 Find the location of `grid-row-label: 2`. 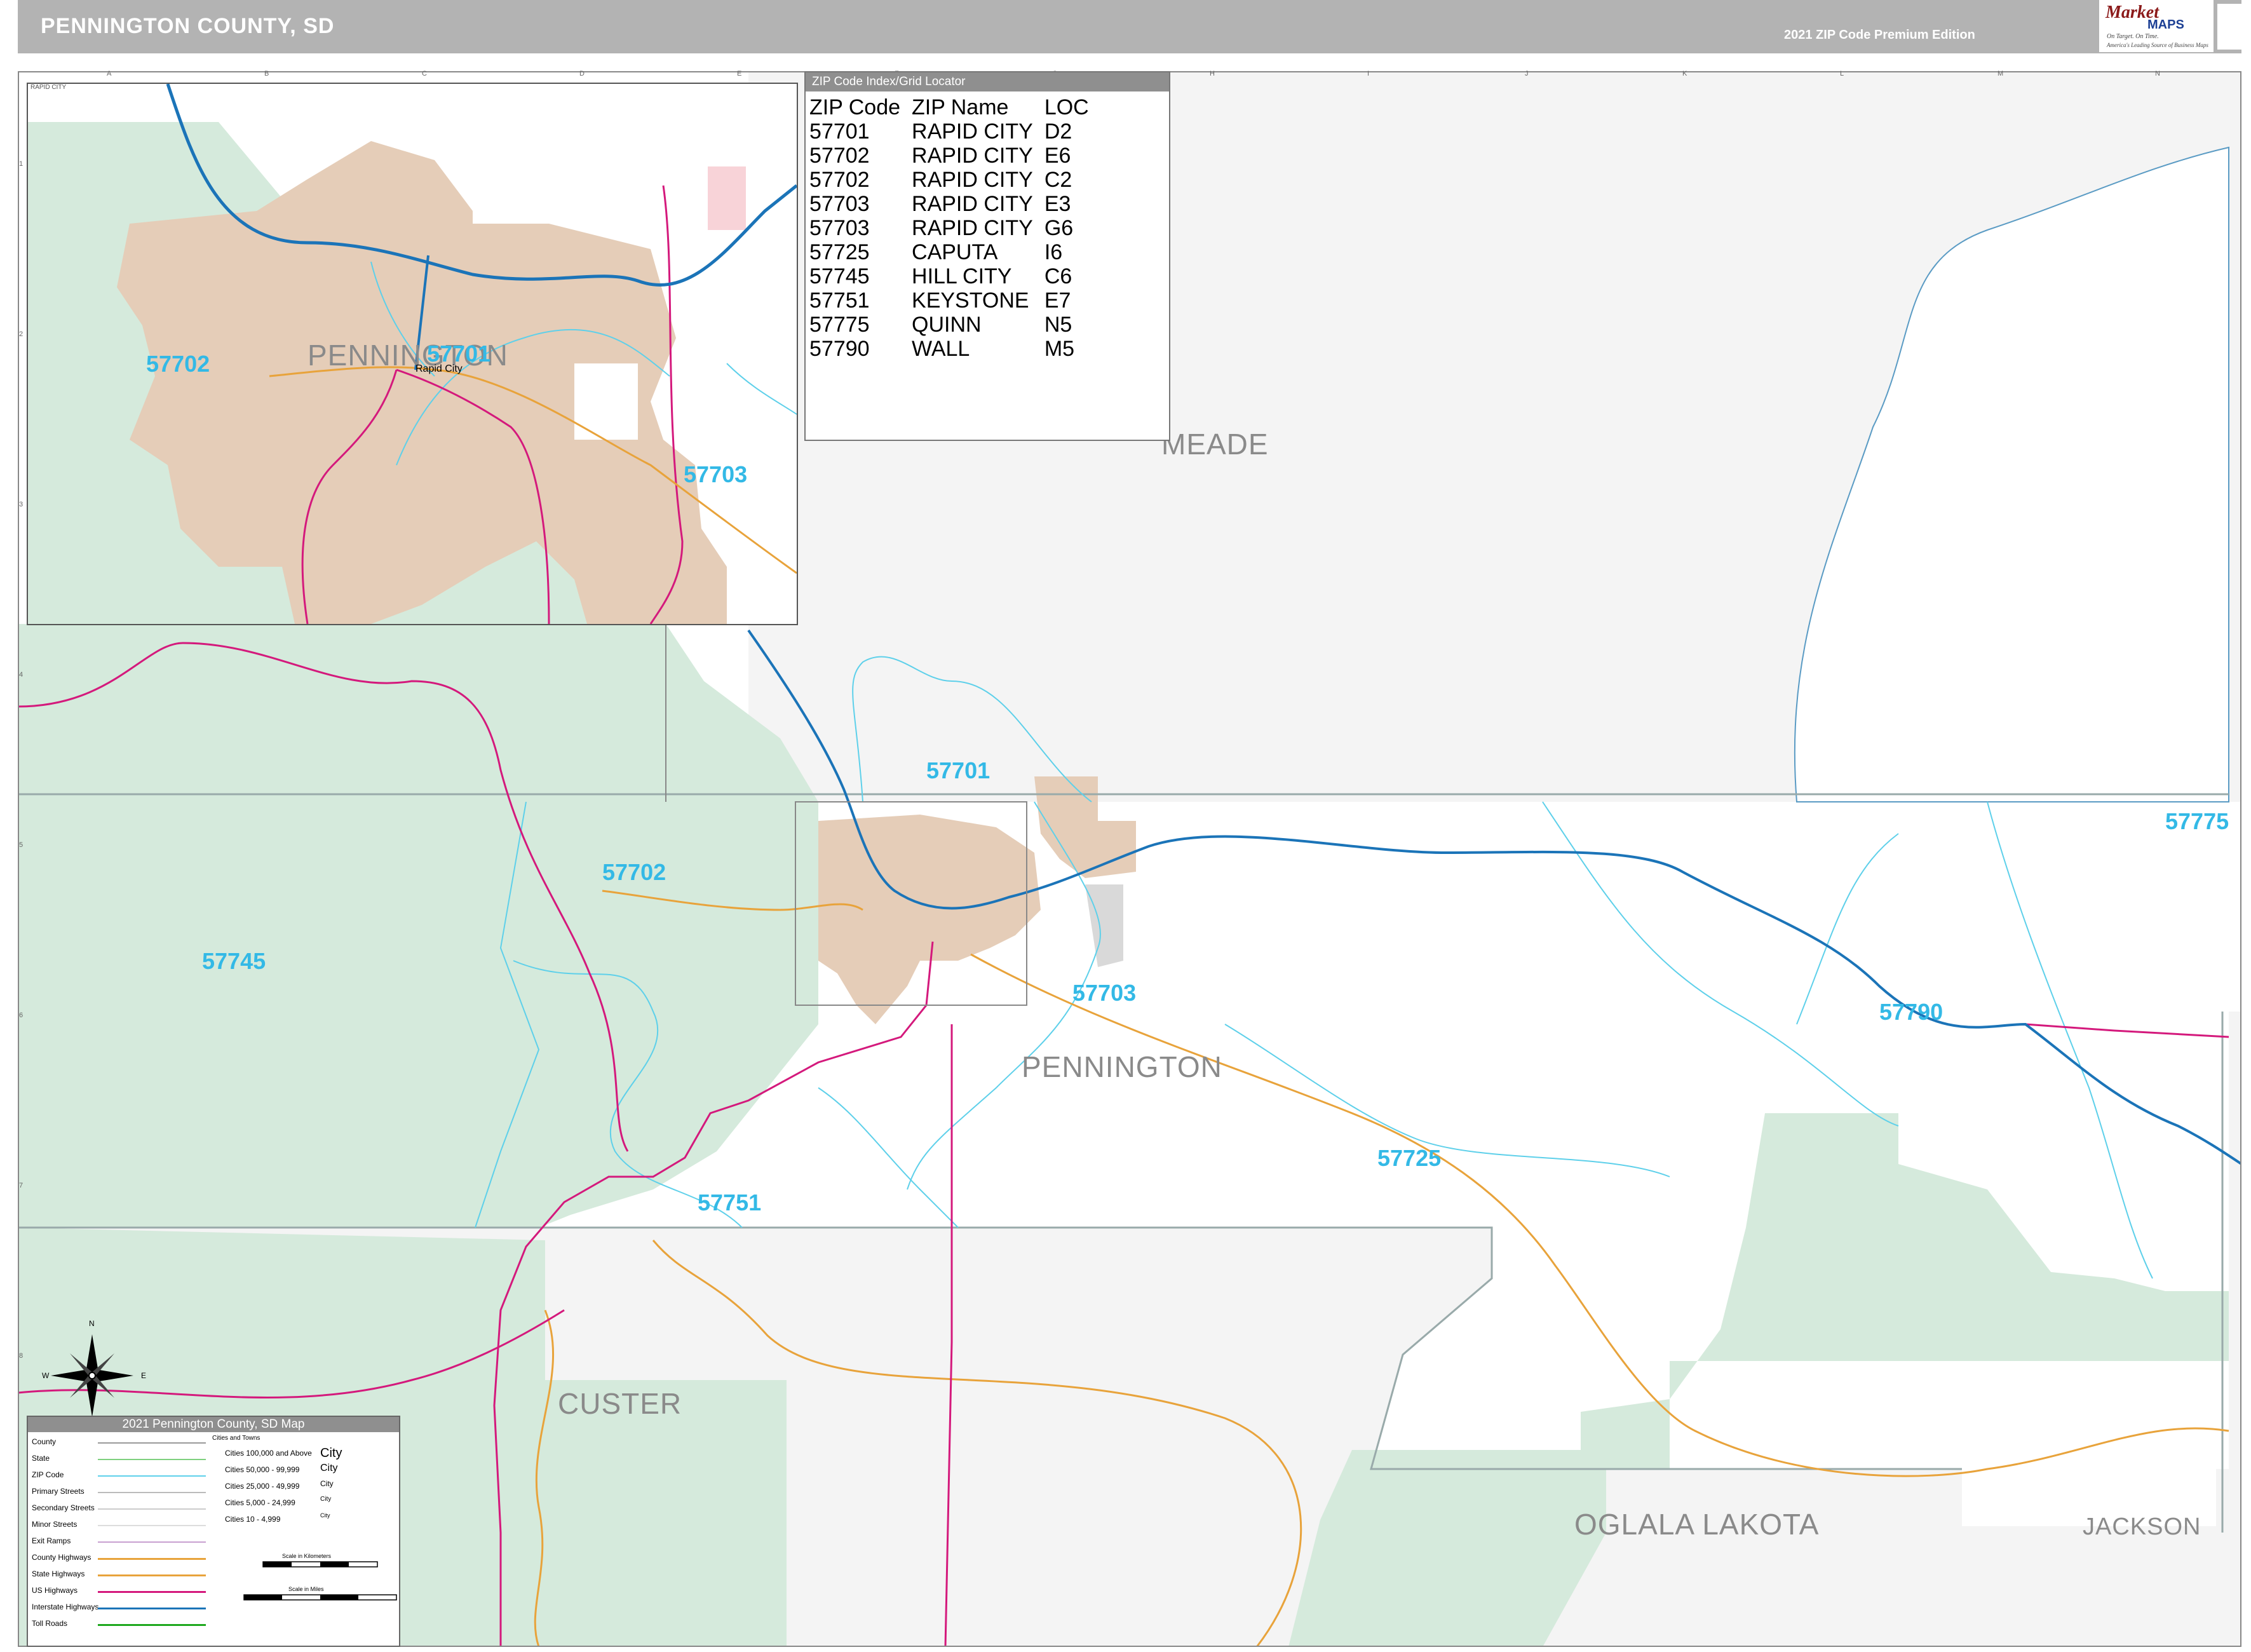

grid-row-label: 2 is located at coordinates (22, 334).